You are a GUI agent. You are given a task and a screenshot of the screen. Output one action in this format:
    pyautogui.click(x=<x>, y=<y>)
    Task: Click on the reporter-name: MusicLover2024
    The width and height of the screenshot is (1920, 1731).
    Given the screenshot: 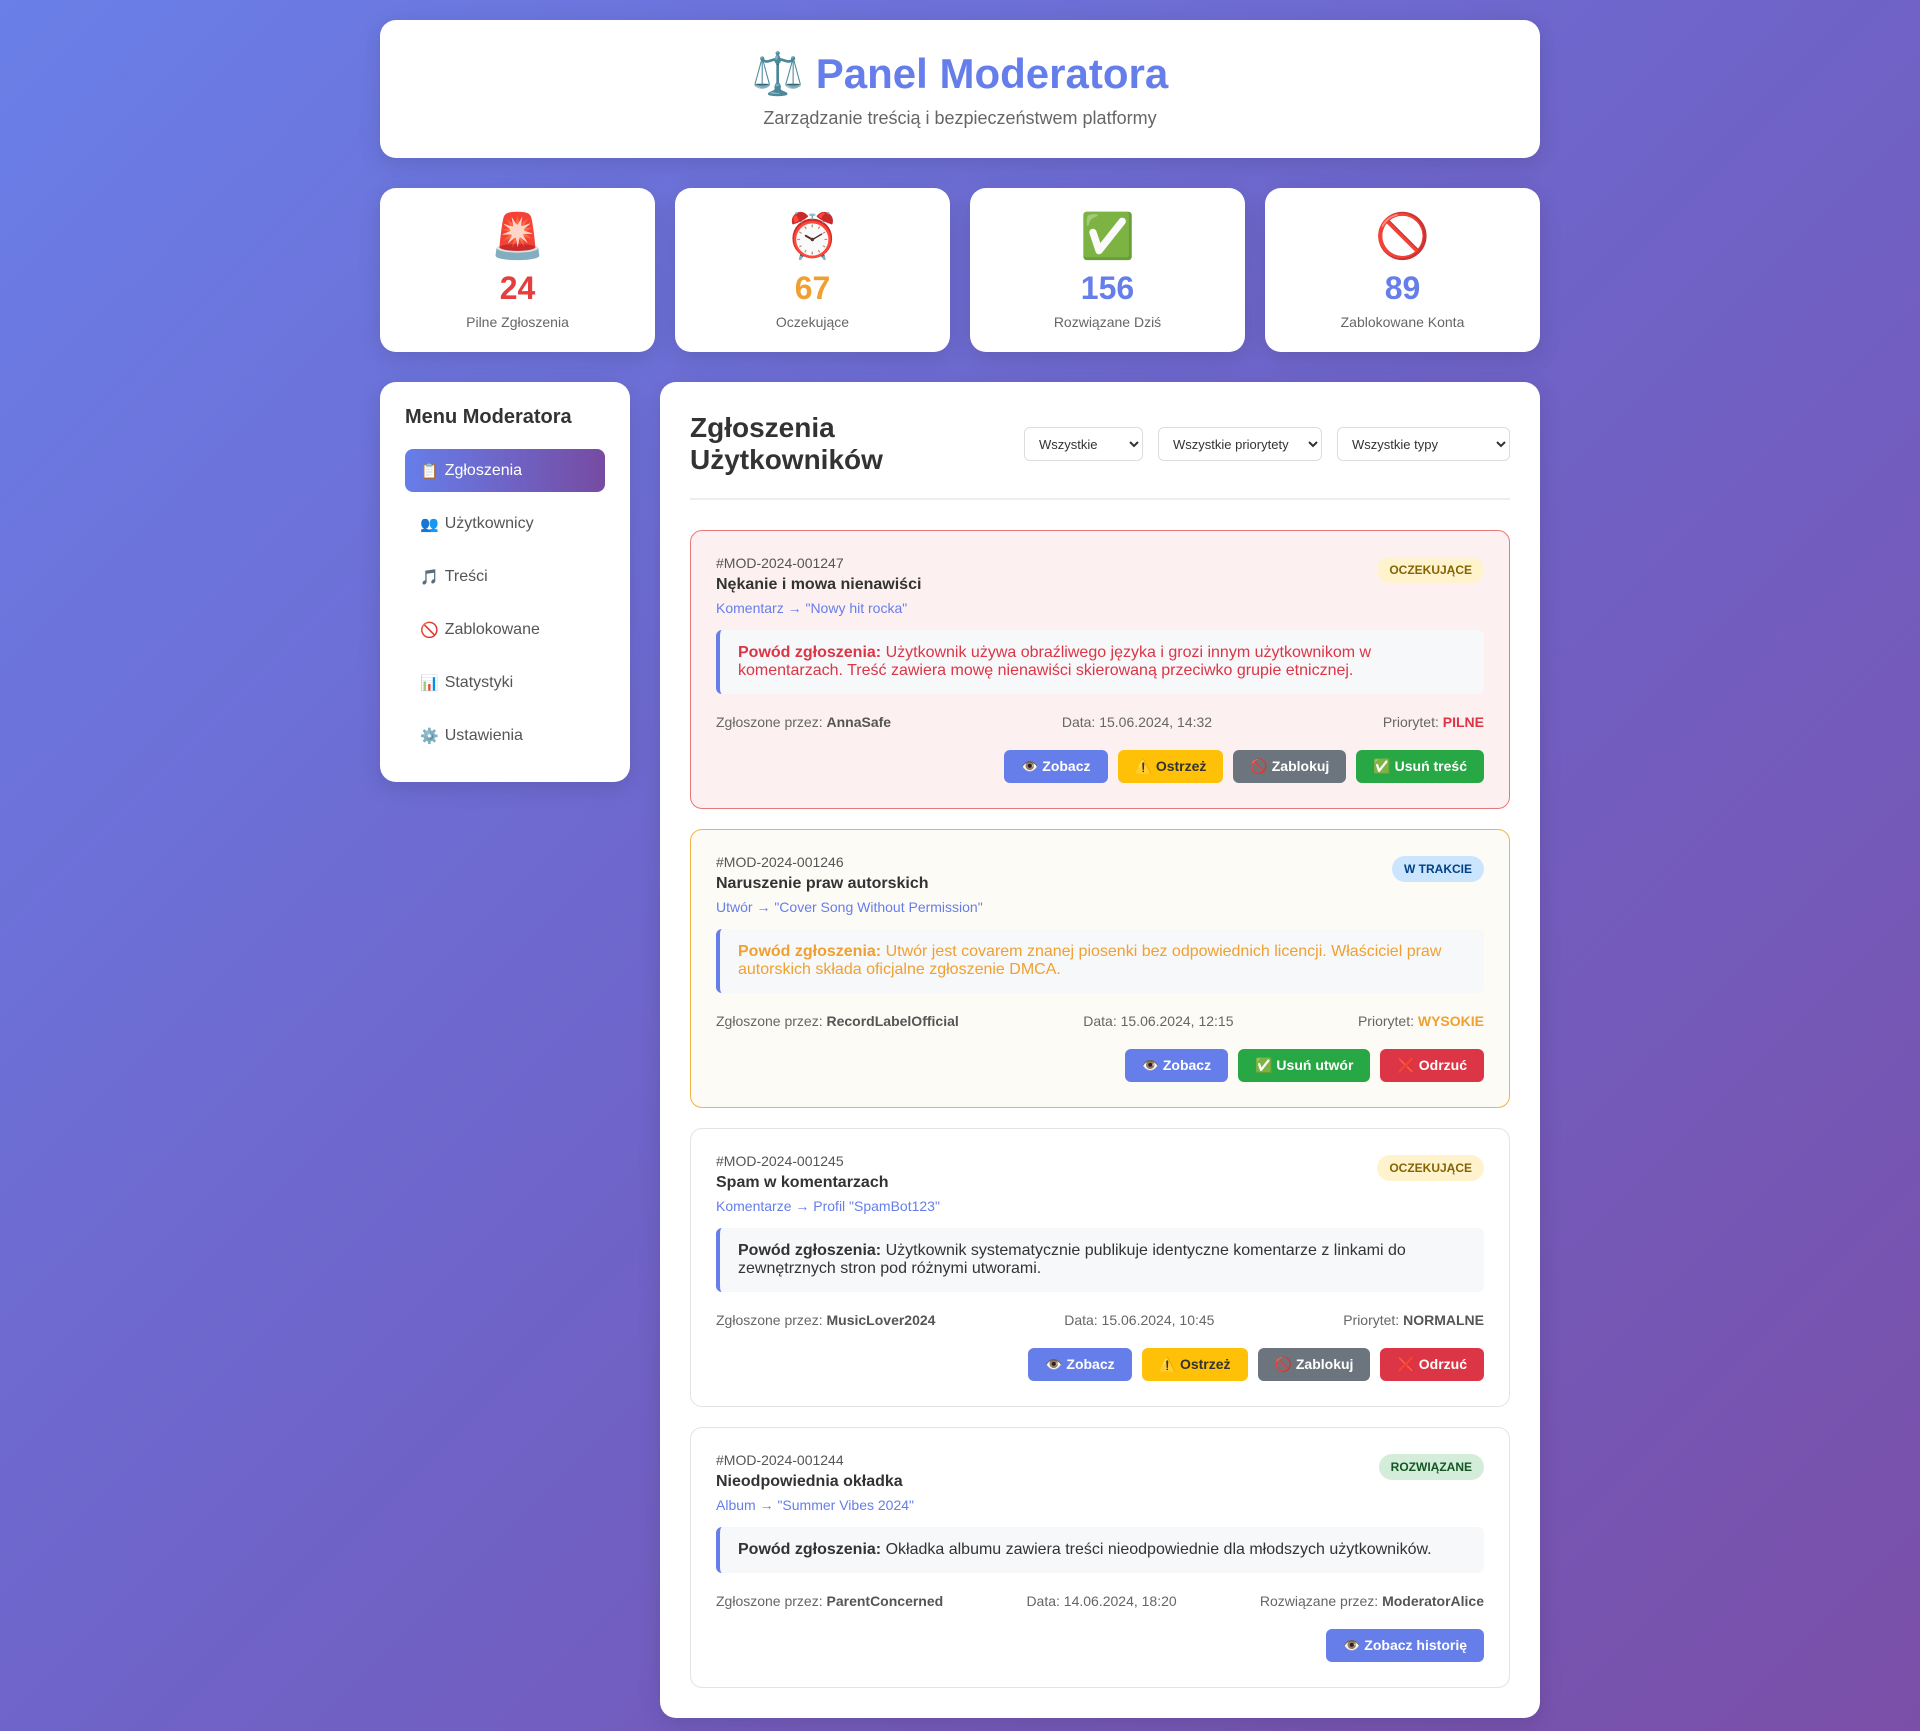 What is the action you would take?
    pyautogui.click(x=881, y=1320)
    